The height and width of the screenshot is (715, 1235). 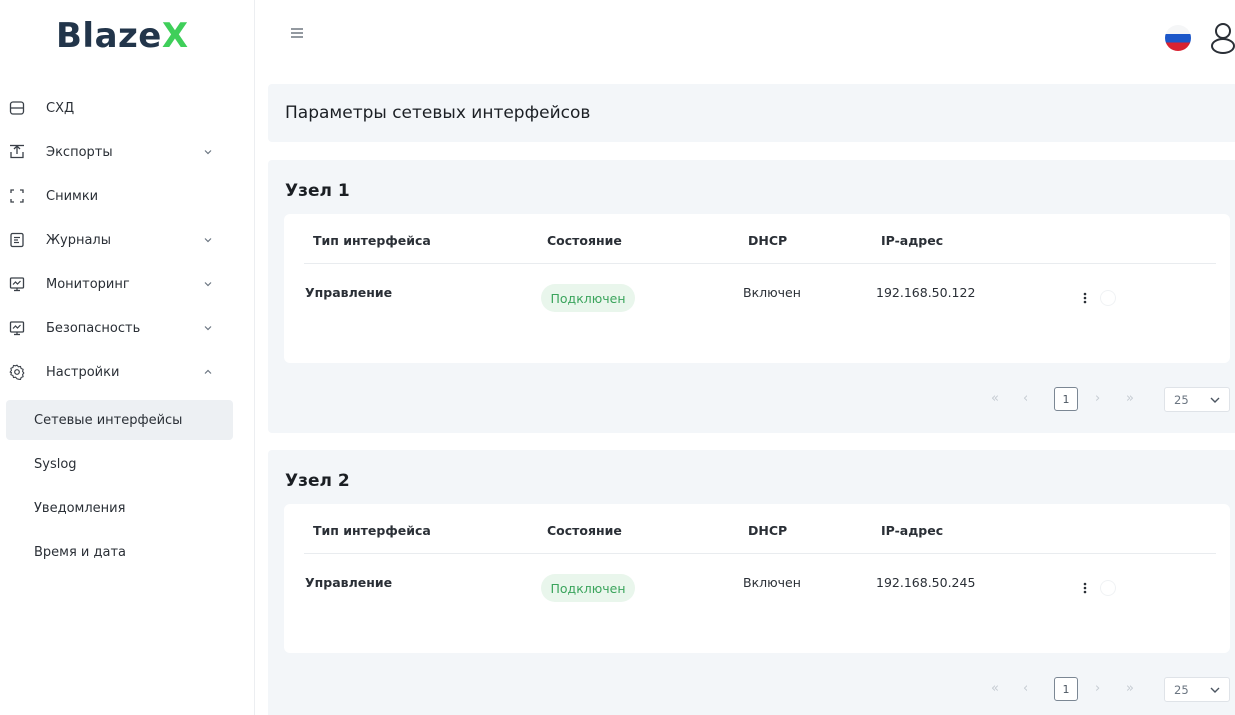 What do you see at coordinates (208, 371) in the screenshot?
I see `chevron-up-icon` at bounding box center [208, 371].